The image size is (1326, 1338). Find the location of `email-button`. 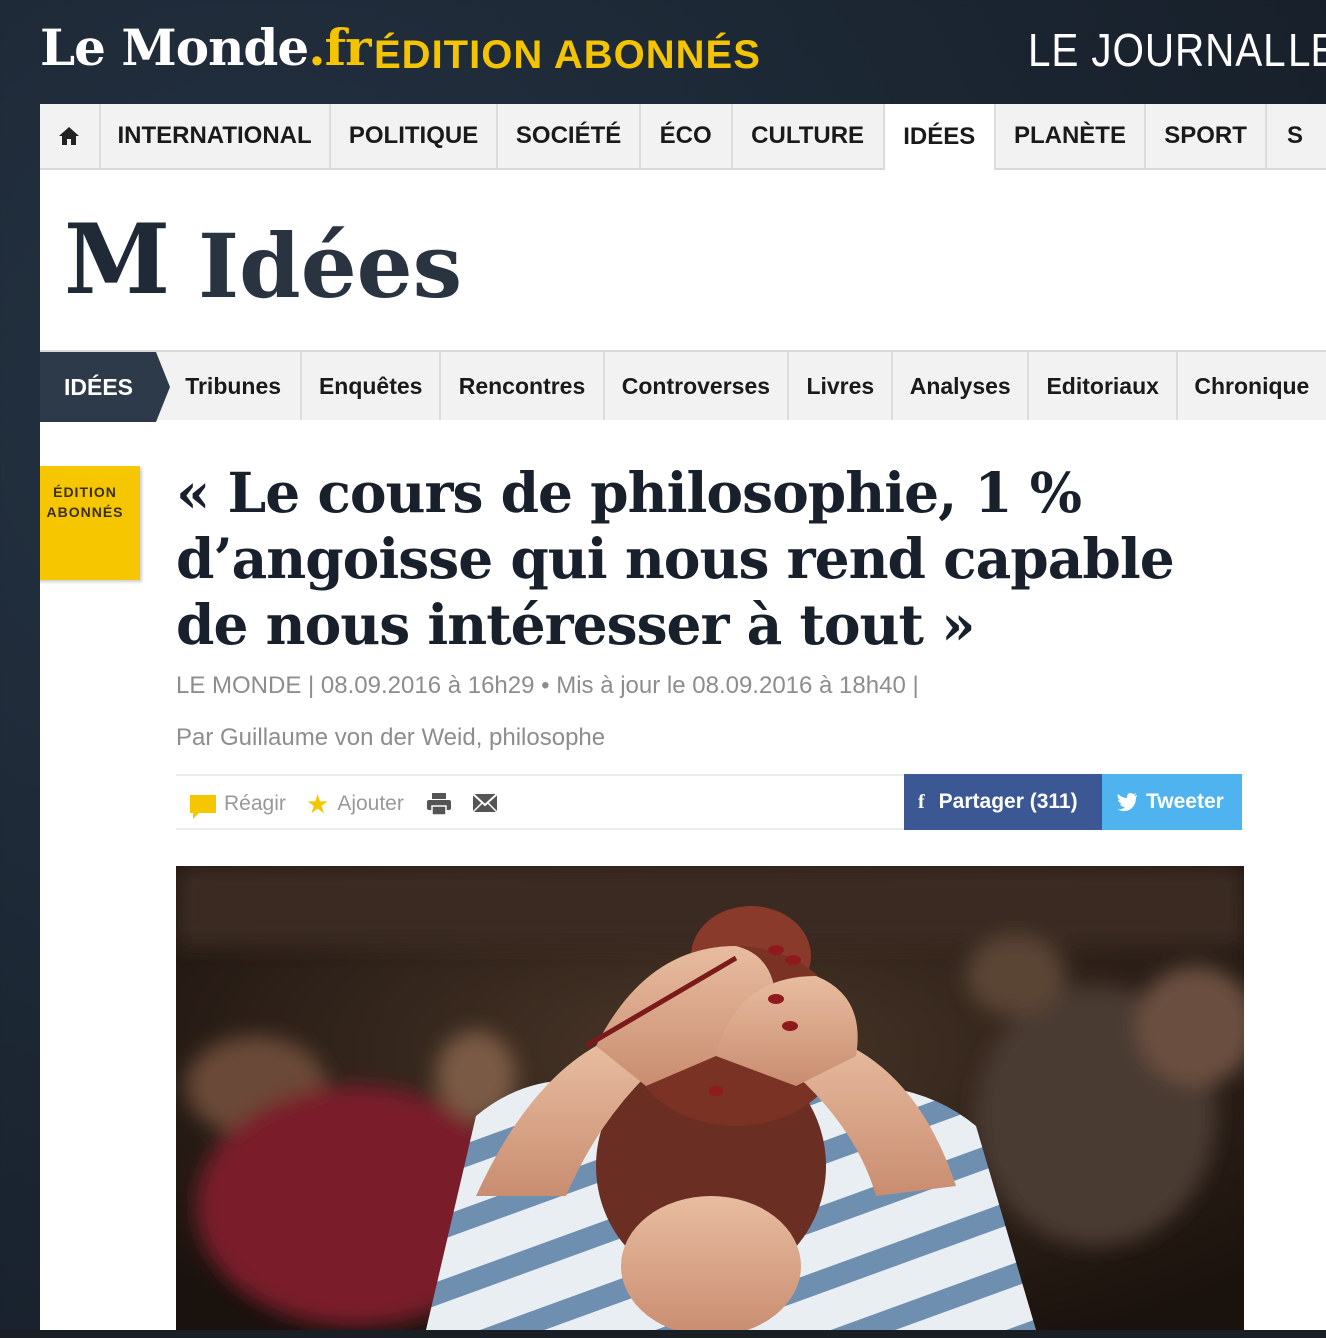

email-button is located at coordinates (485, 803).